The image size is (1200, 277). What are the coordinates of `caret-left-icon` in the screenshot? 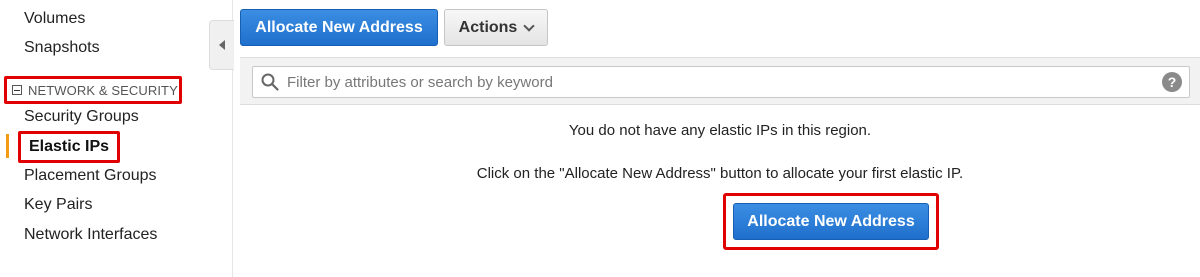 It's located at (222, 45).